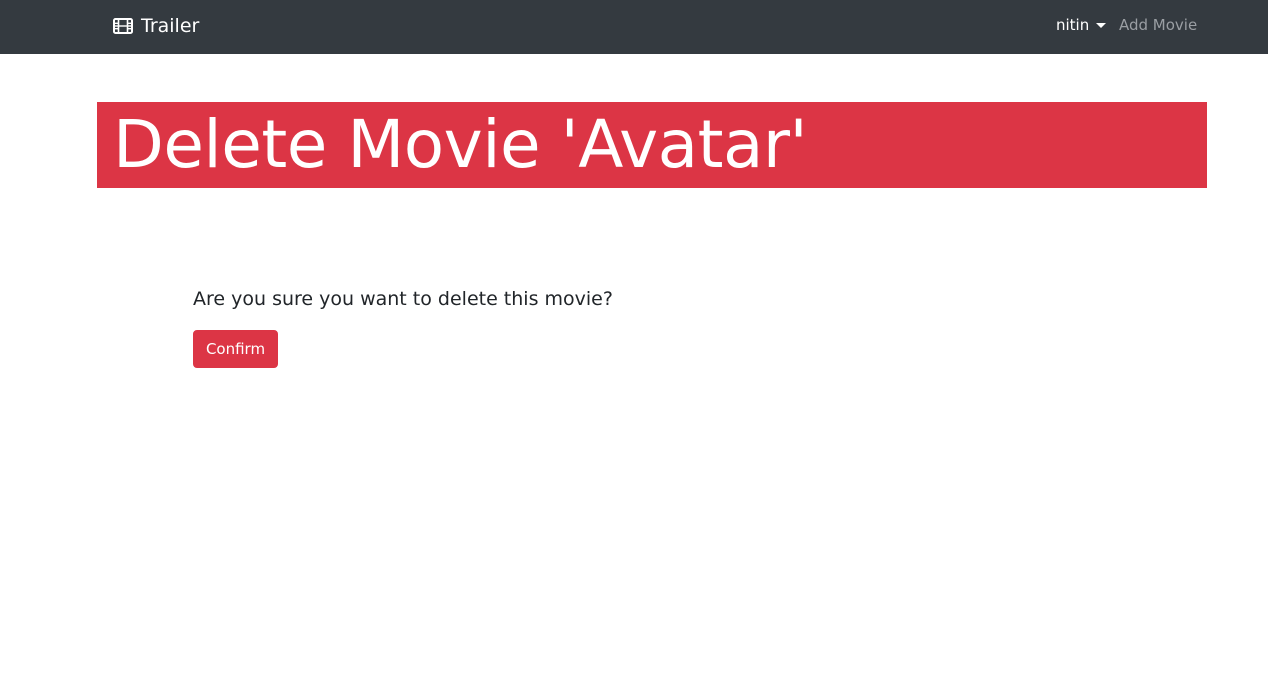 The image size is (1268, 676). What do you see at coordinates (634, 27) in the screenshot?
I see `top-navbar: Trailer nitin Add Movie` at bounding box center [634, 27].